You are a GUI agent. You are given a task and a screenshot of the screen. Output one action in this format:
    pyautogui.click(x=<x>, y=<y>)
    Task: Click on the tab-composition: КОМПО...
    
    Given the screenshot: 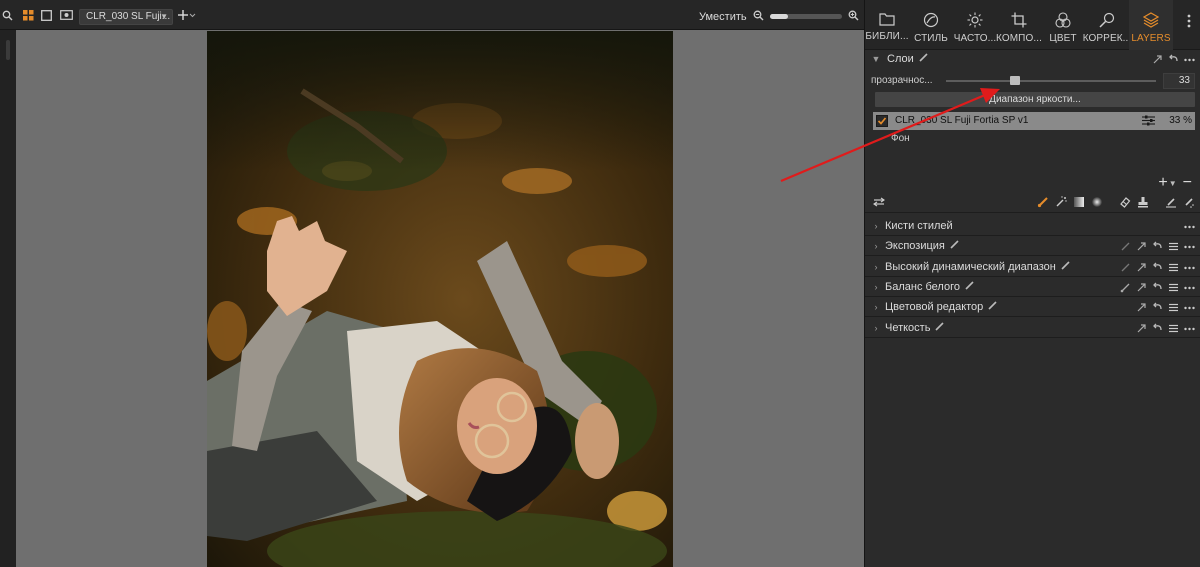 What is the action you would take?
    pyautogui.click(x=1019, y=25)
    